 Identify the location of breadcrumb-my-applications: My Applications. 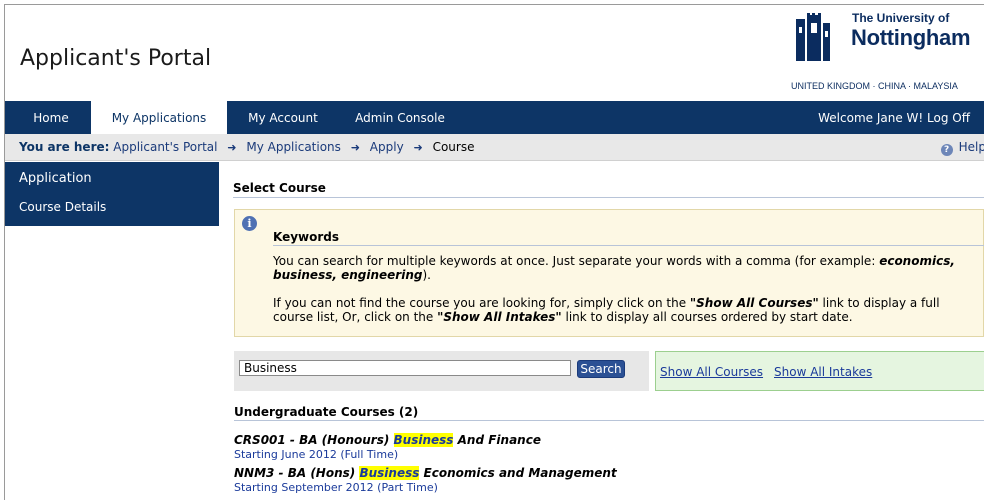
(293, 147).